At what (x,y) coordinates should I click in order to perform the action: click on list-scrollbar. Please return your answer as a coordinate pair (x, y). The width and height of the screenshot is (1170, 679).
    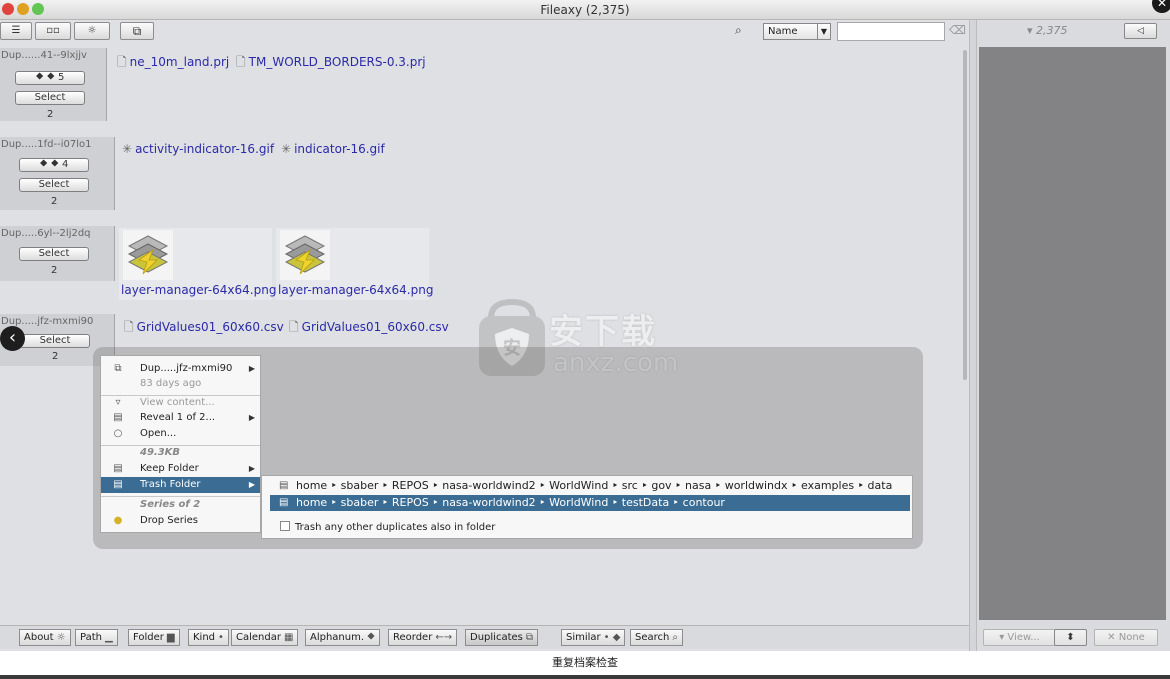
    Looking at the image, I should click on (965, 215).